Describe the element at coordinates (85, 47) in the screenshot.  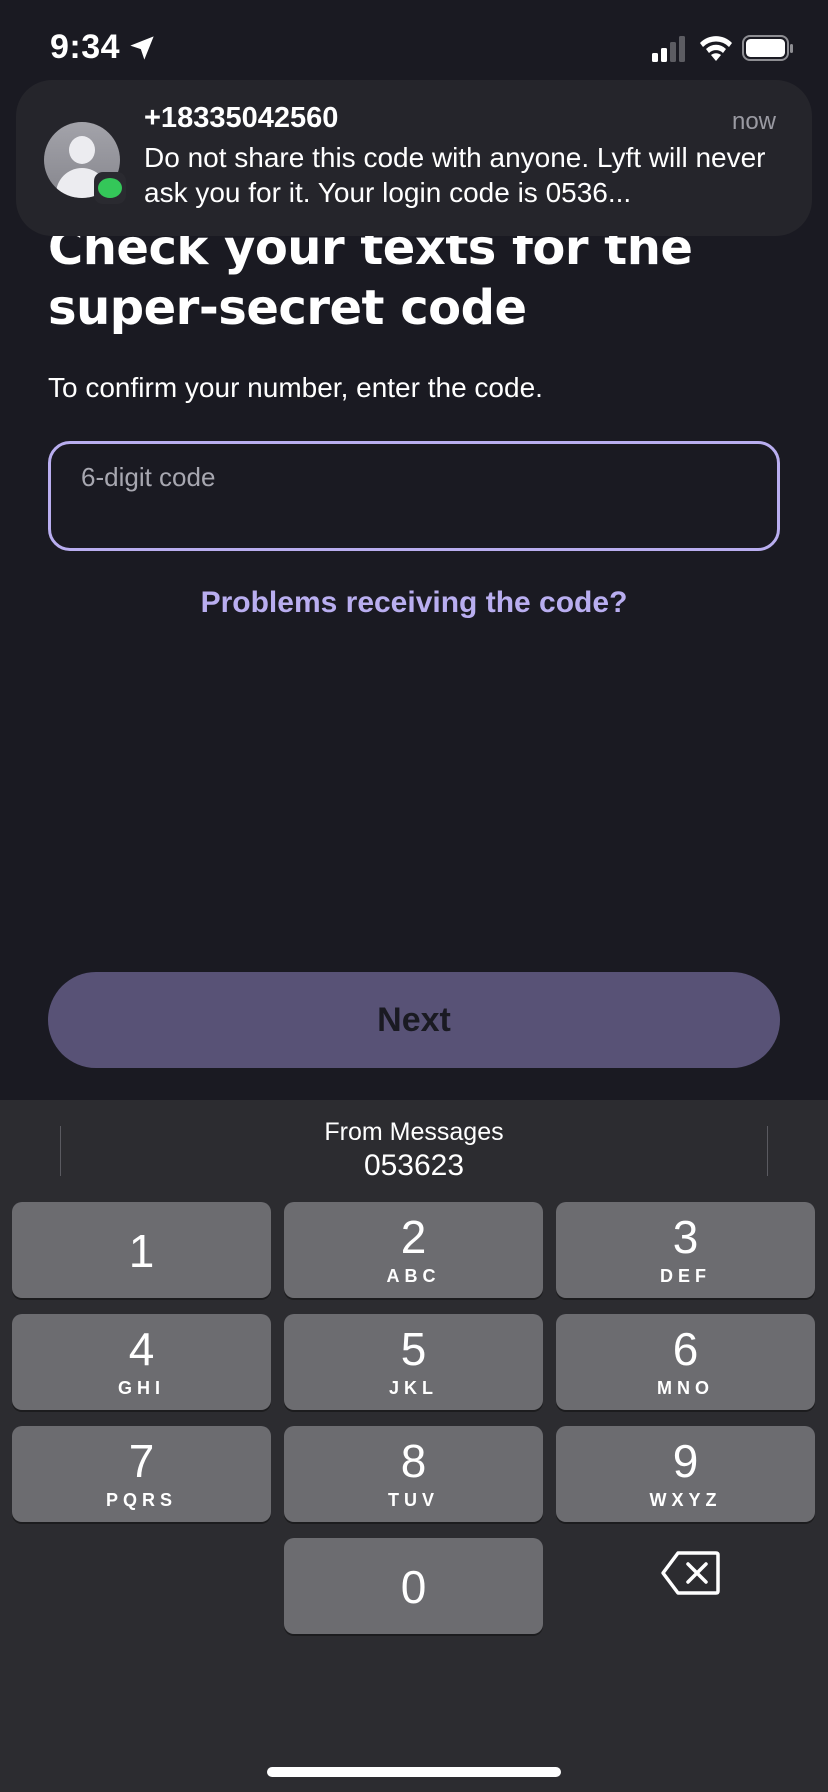
I see `status-time: 9:34` at that location.